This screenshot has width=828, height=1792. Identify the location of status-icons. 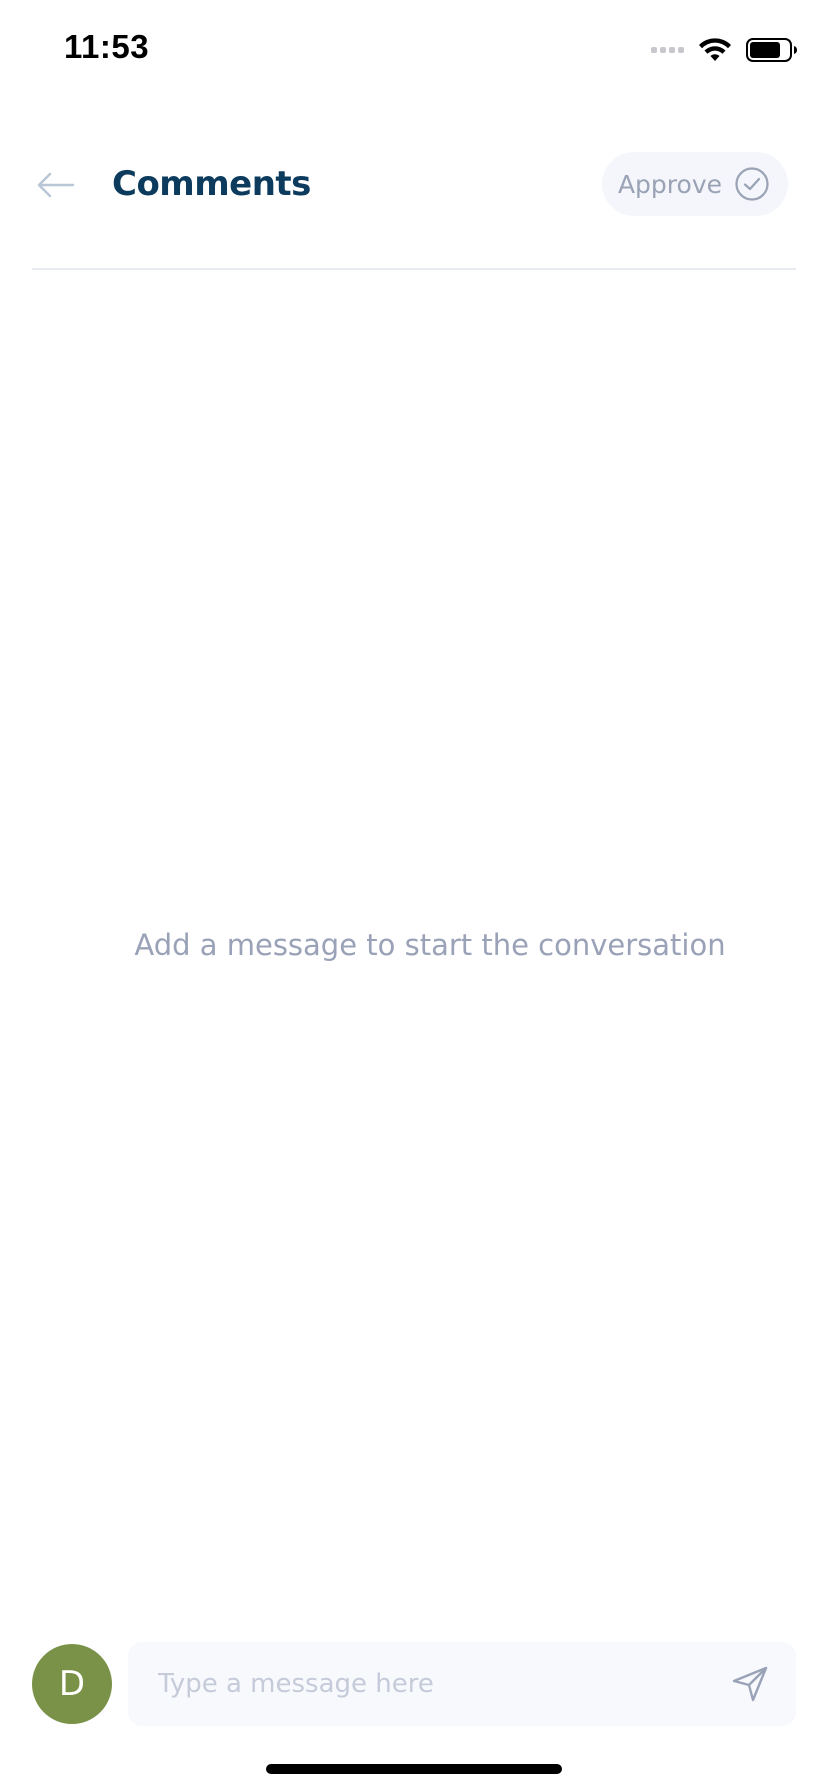
(724, 50).